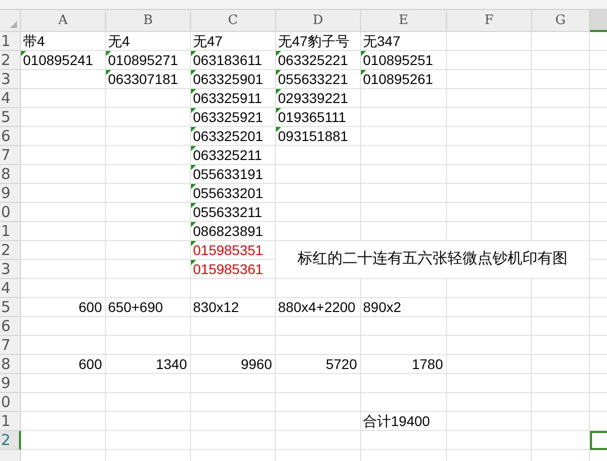 This screenshot has width=607, height=461. What do you see at coordinates (233, 21) in the screenshot?
I see `column-header: C` at bounding box center [233, 21].